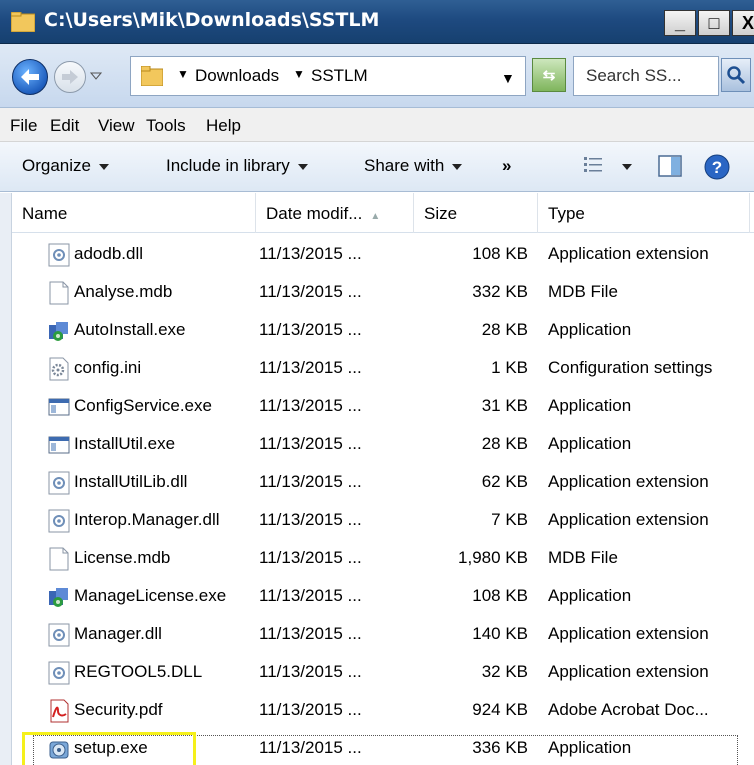 Image resolution: width=754 pixels, height=765 pixels. What do you see at coordinates (143, 405) in the screenshot?
I see `file-name: ConfigService.exe` at bounding box center [143, 405].